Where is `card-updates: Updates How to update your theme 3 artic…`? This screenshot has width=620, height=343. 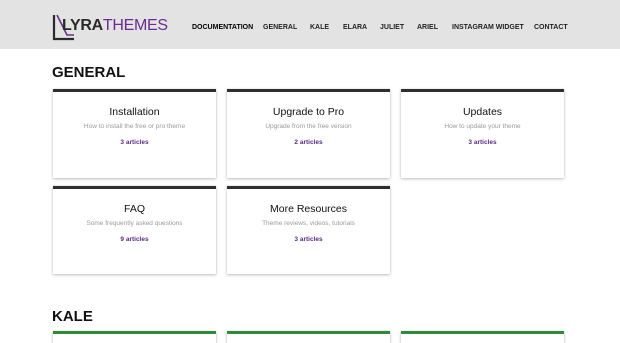 card-updates: Updates How to update your theme 3 artic… is located at coordinates (482, 133).